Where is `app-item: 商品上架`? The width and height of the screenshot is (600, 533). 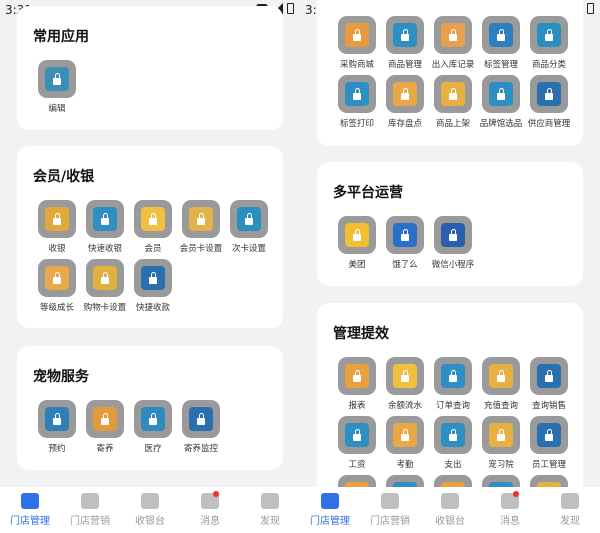 app-item: 商品上架 is located at coordinates (453, 103).